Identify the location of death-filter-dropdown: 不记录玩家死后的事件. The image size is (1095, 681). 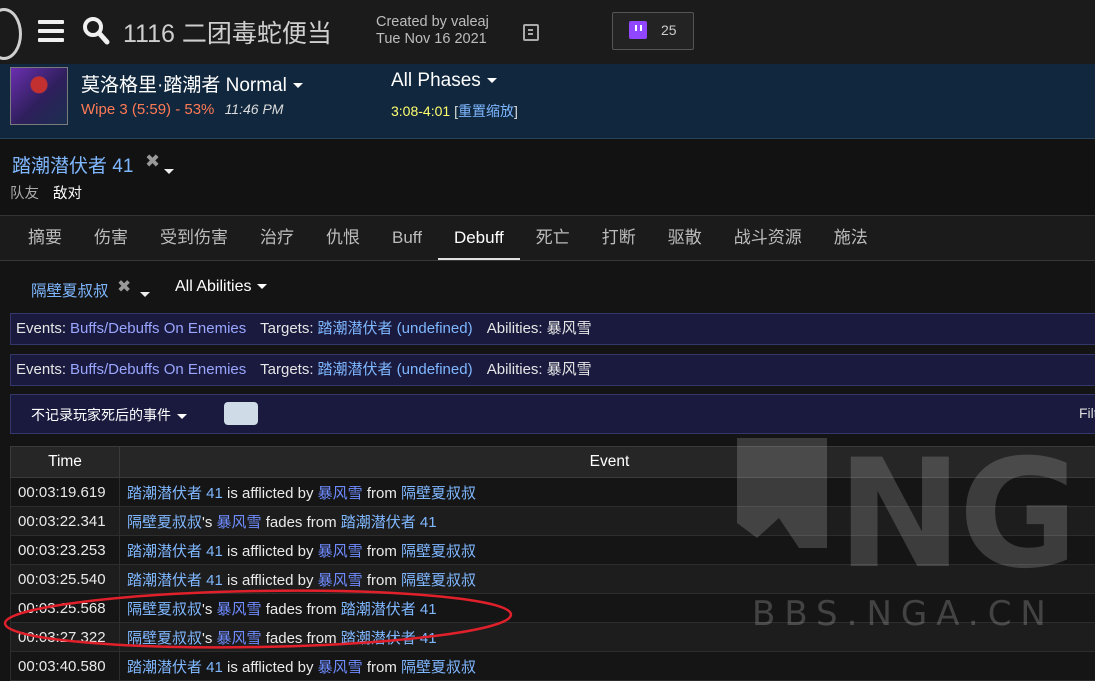
(109, 415).